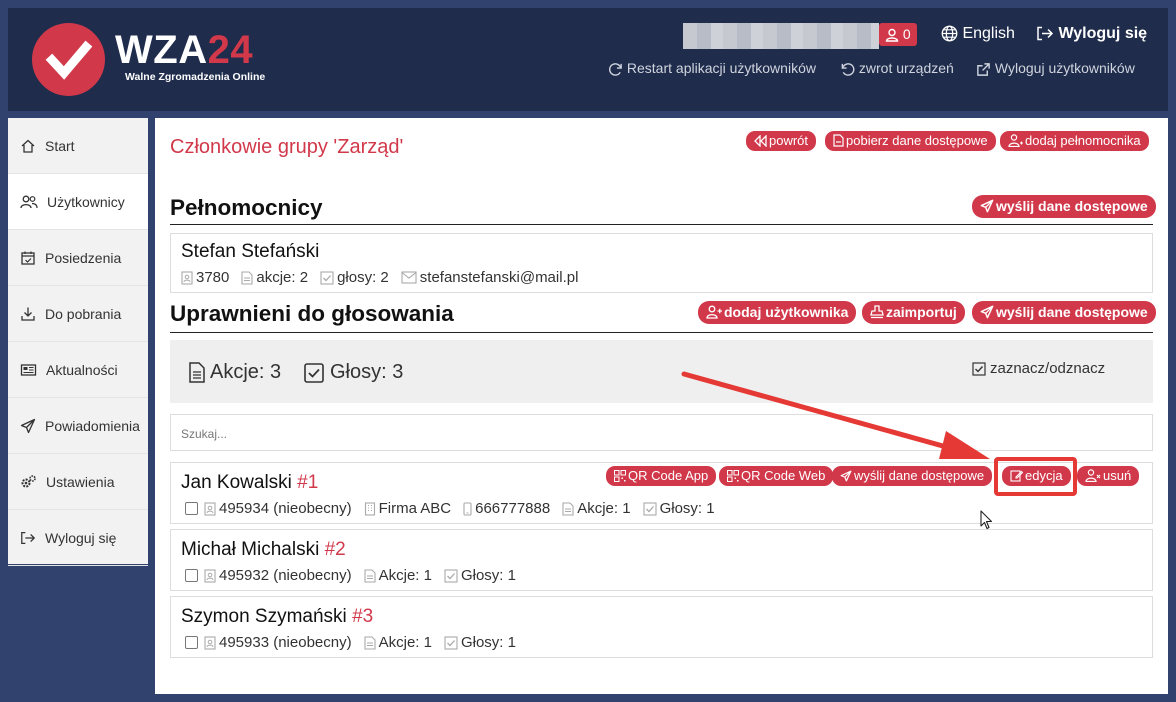  I want to click on member-meta: 495933 (nieobecny) Akcje: 1 Głosy: 1, so click(356, 642).